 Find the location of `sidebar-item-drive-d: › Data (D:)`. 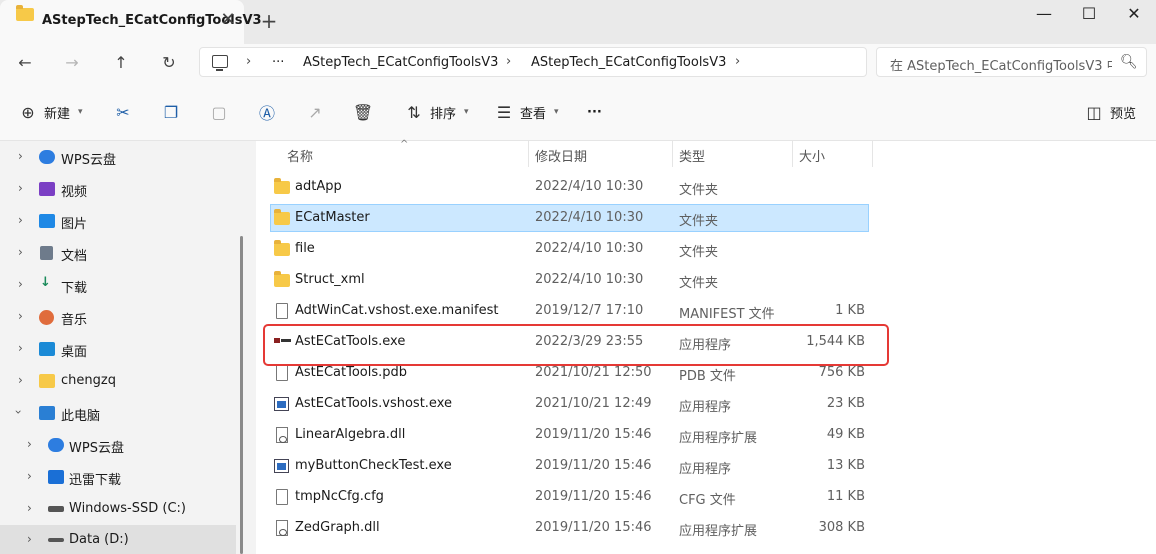

sidebar-item-drive-d: › Data (D:) is located at coordinates (118, 539).